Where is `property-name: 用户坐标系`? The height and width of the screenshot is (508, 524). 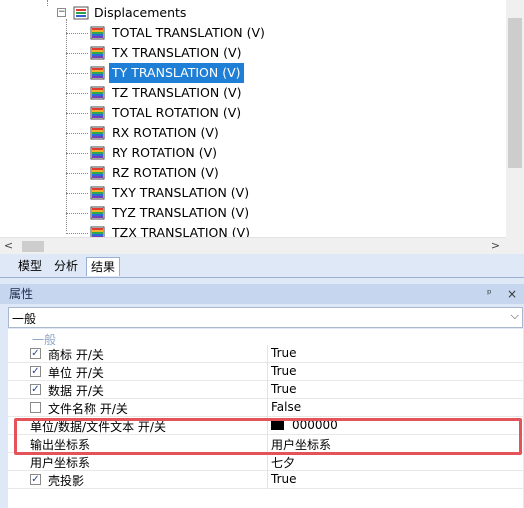 property-name: 用户坐标系 is located at coordinates (60, 463).